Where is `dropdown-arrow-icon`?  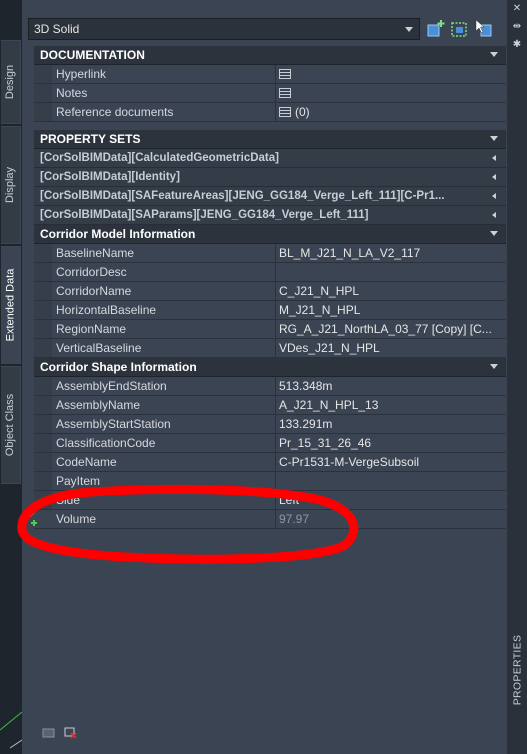
dropdown-arrow-icon is located at coordinates (409, 29).